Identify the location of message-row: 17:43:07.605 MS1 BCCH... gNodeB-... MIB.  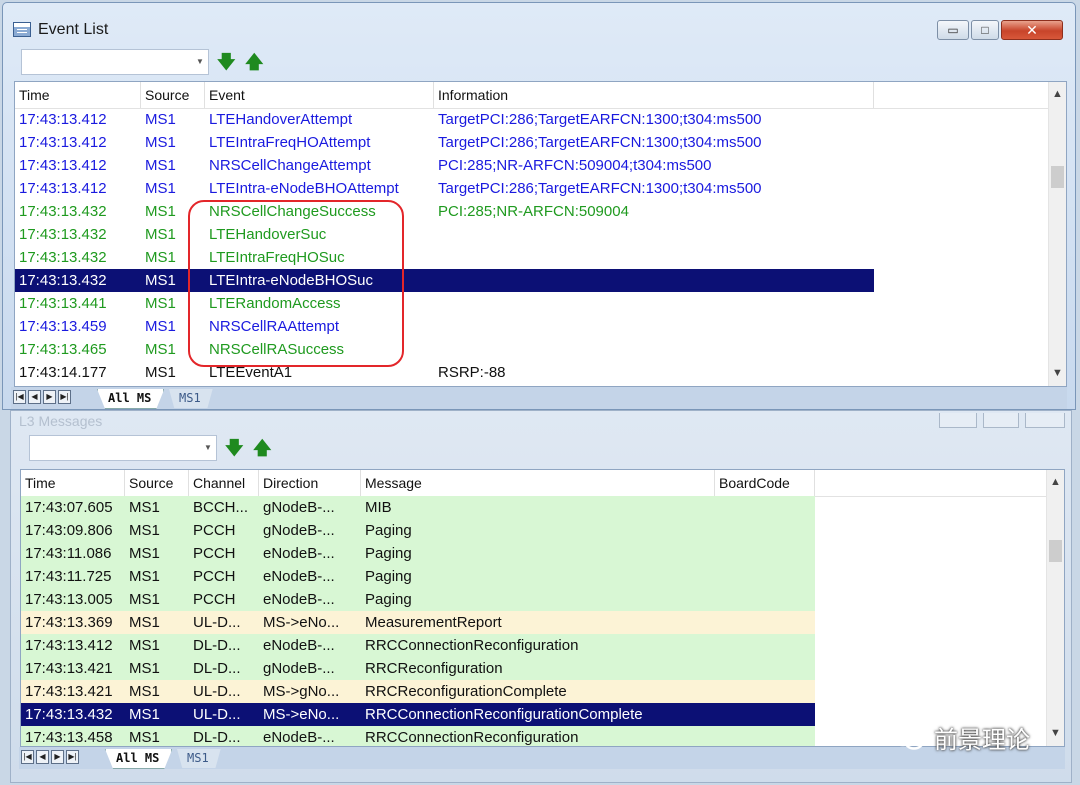
(418, 507).